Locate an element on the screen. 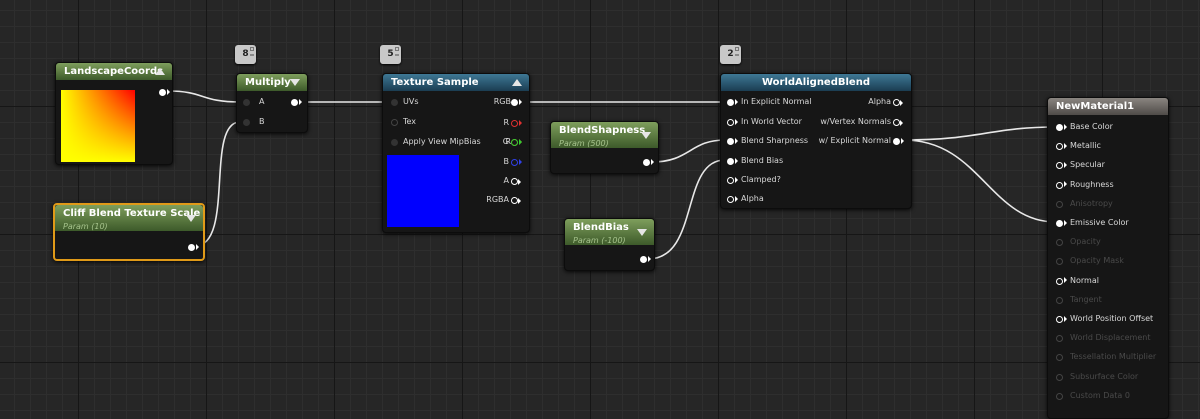 The image size is (1200, 419). input-pin-uvs is located at coordinates (394, 102).